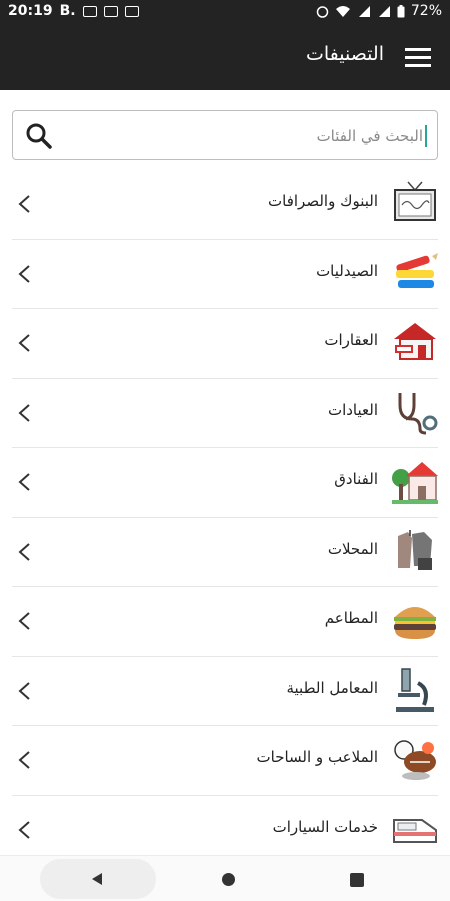 The height and width of the screenshot is (901, 450). Describe the element at coordinates (225, 12) in the screenshot. I see `status-bar: 20:19 B. 72%` at that location.